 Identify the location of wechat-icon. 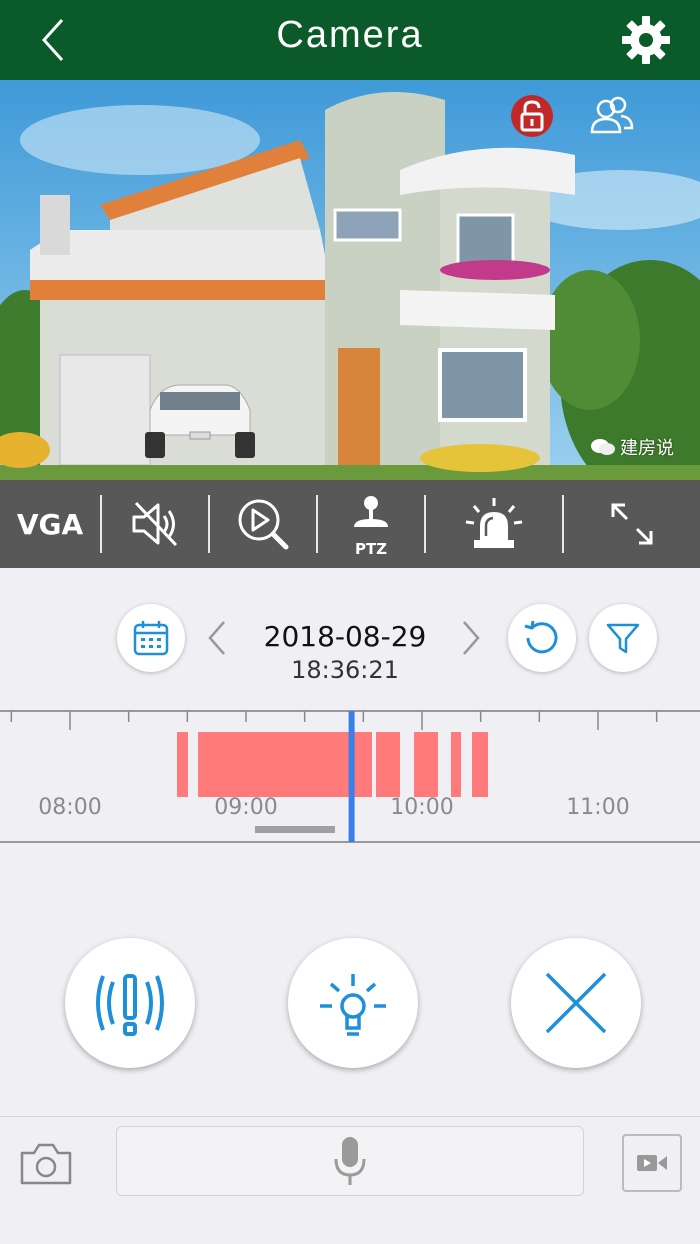
(603, 447).